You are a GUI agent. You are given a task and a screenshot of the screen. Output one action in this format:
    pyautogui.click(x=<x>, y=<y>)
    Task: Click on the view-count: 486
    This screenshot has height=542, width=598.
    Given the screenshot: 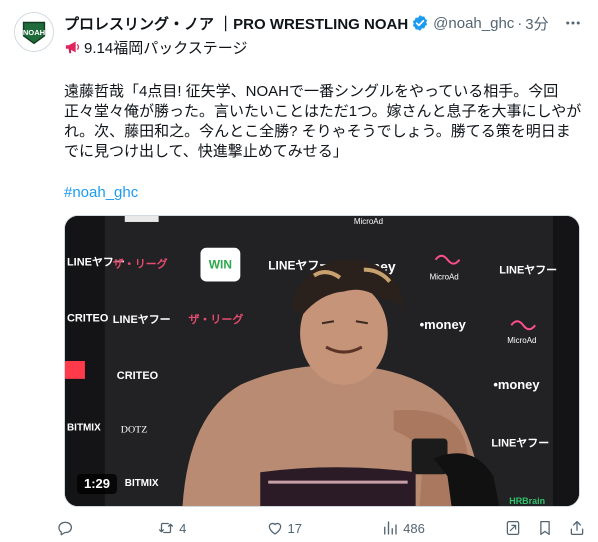 What is the action you would take?
    pyautogui.click(x=414, y=528)
    